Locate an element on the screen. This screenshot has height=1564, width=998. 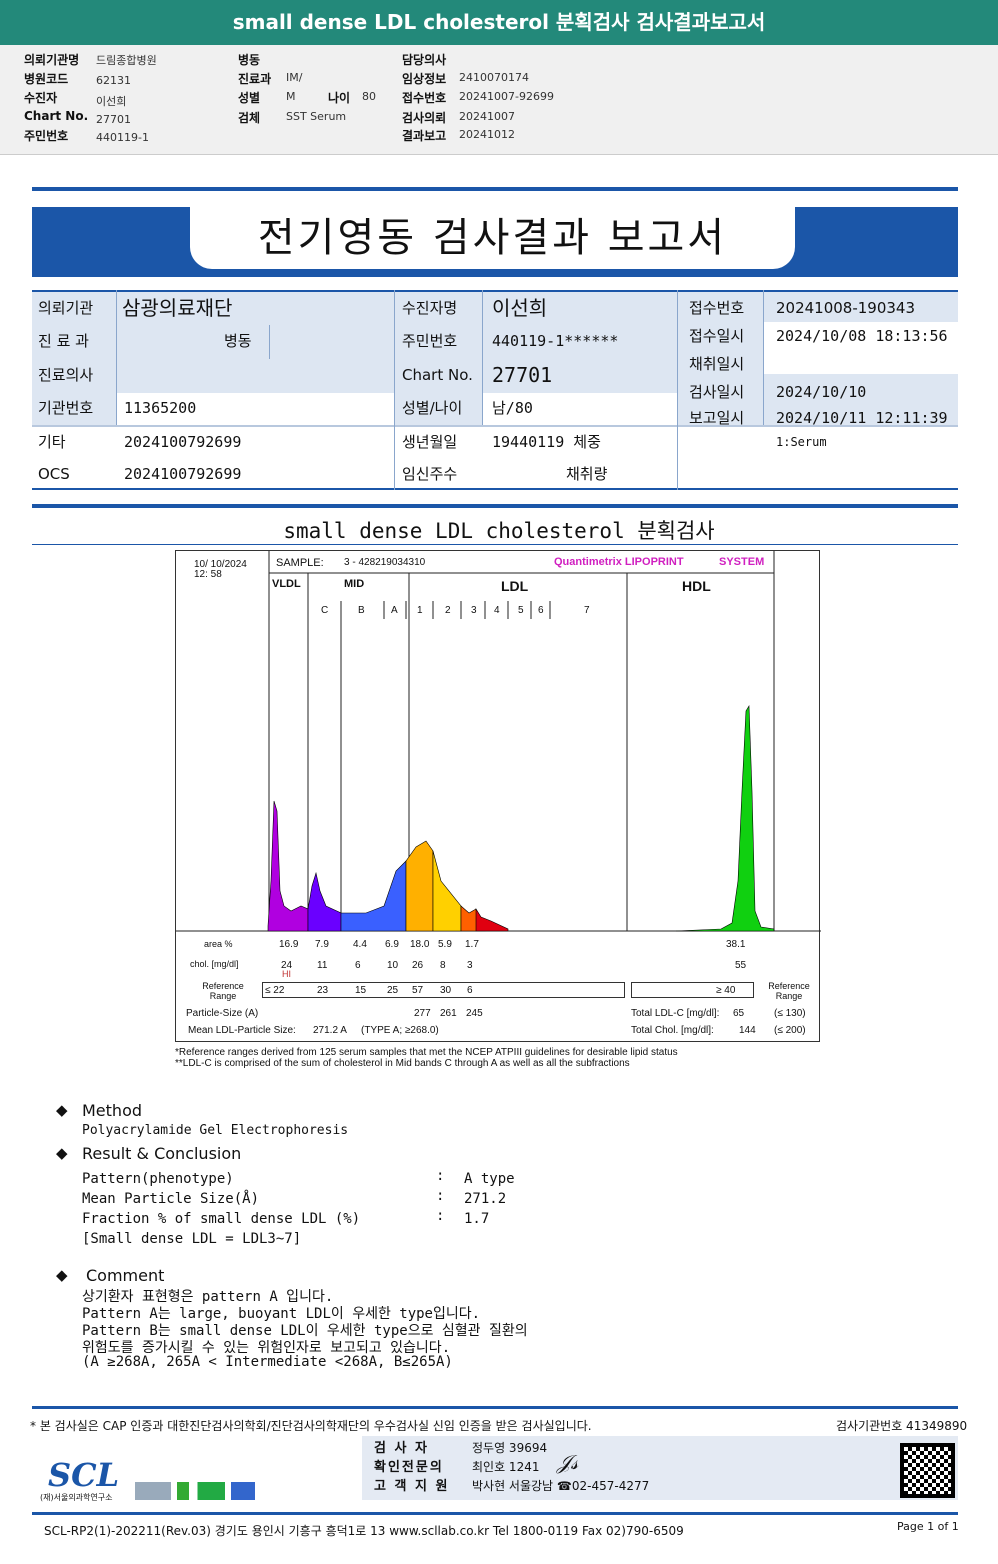
particle-size: 245 is located at coordinates (474, 1013).